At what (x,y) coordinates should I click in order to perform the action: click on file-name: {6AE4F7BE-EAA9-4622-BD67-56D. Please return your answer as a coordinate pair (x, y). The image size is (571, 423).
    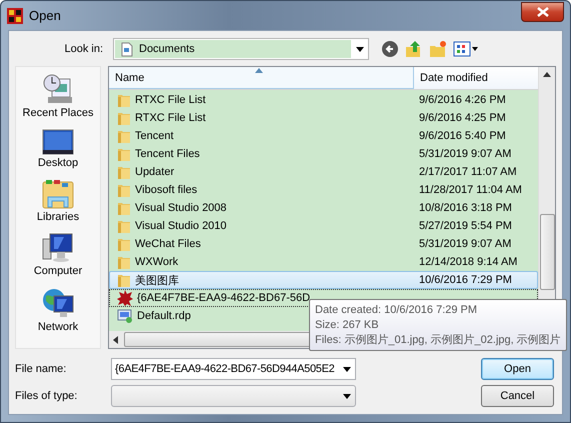
    Looking at the image, I should click on (223, 298).